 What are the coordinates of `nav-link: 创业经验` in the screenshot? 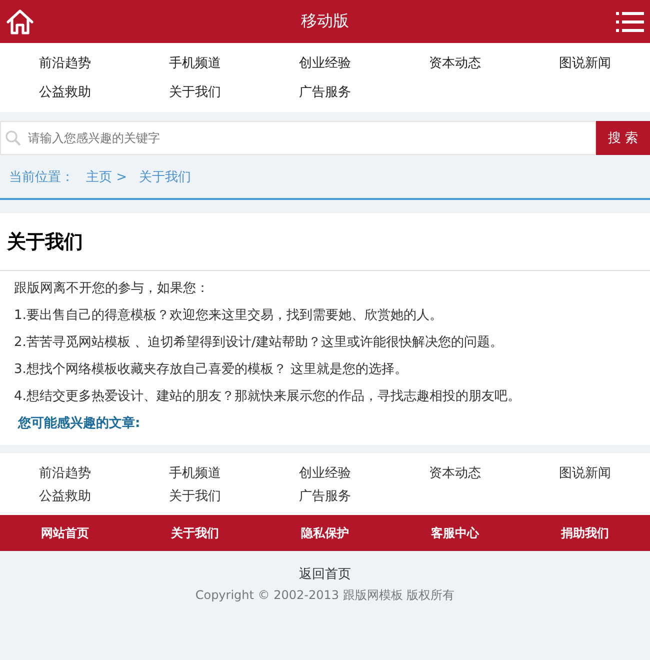 It's located at (325, 63).